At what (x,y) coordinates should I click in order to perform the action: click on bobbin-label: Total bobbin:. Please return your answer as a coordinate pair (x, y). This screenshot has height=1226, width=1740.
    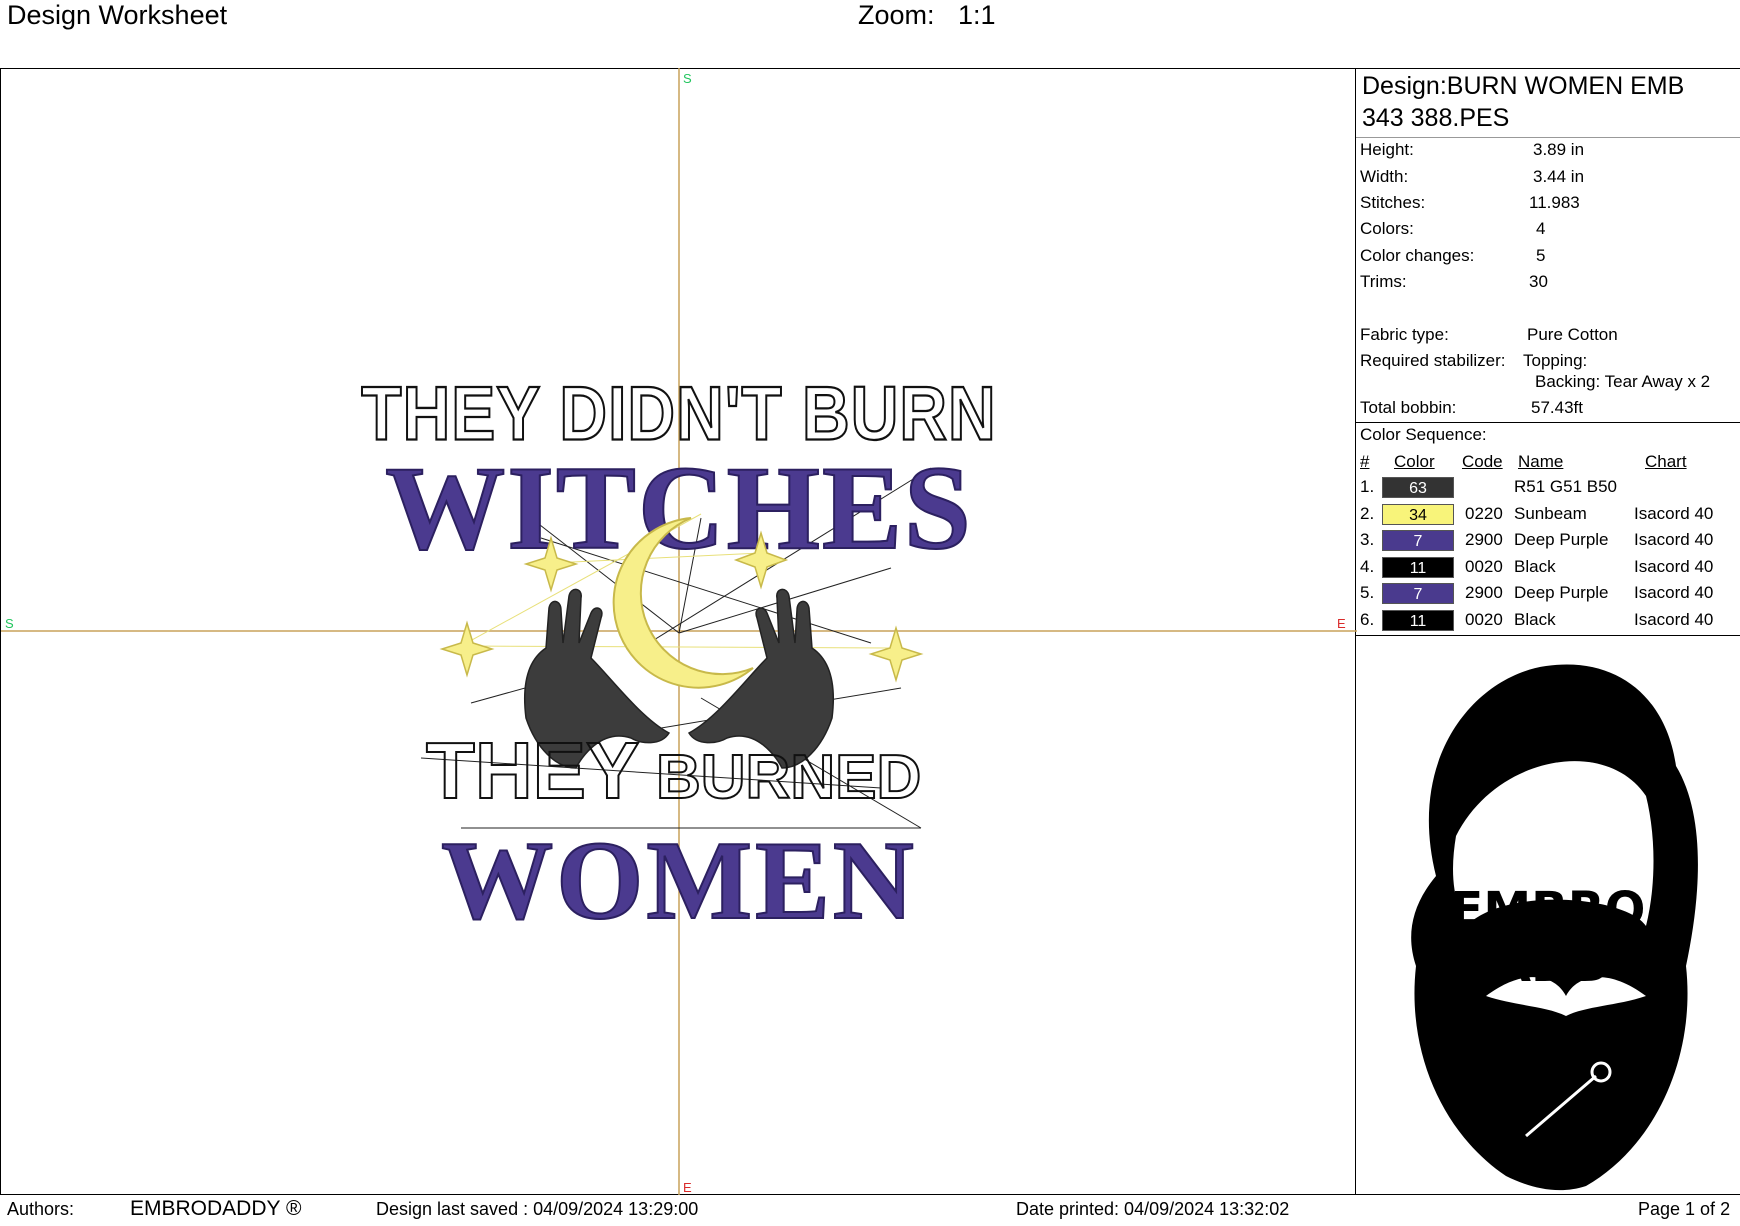
    Looking at the image, I should click on (1408, 407).